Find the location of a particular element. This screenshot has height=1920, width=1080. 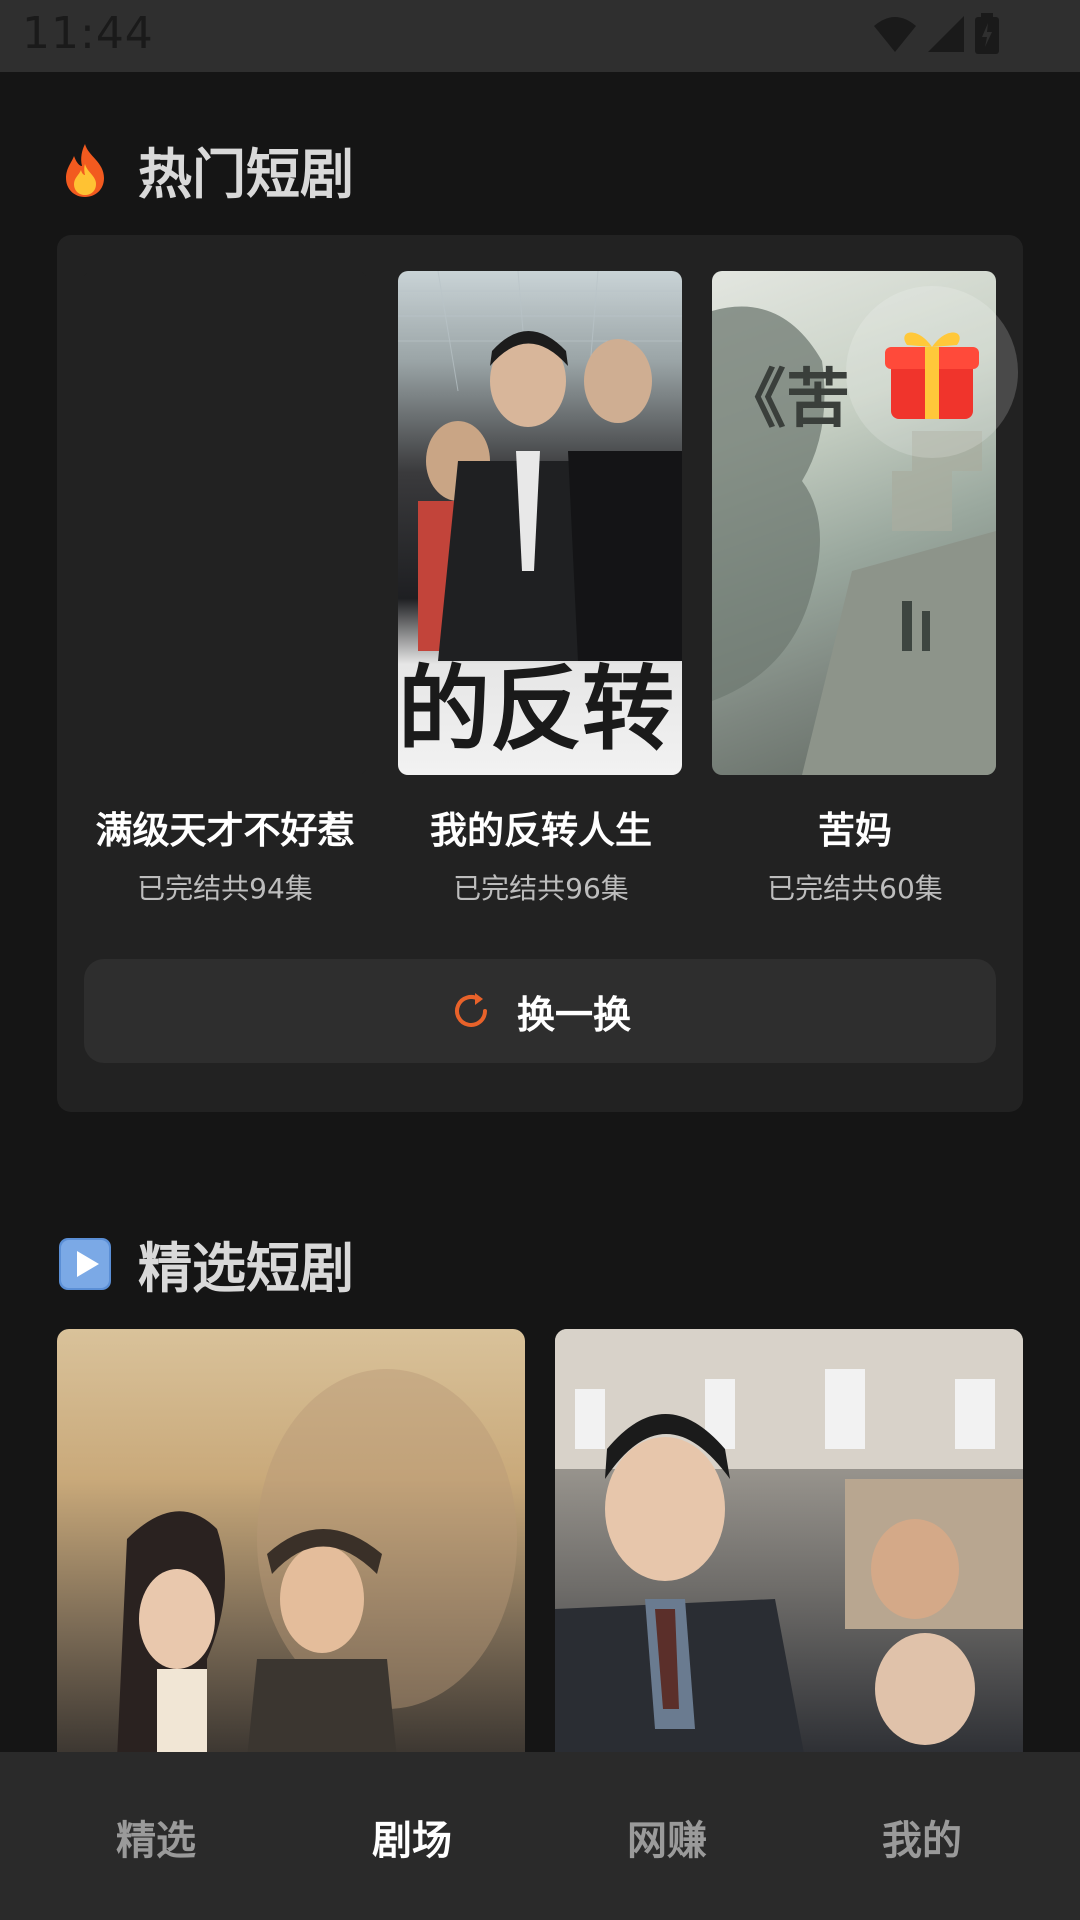

svg-text: 的反转 is located at coordinates (536, 709).